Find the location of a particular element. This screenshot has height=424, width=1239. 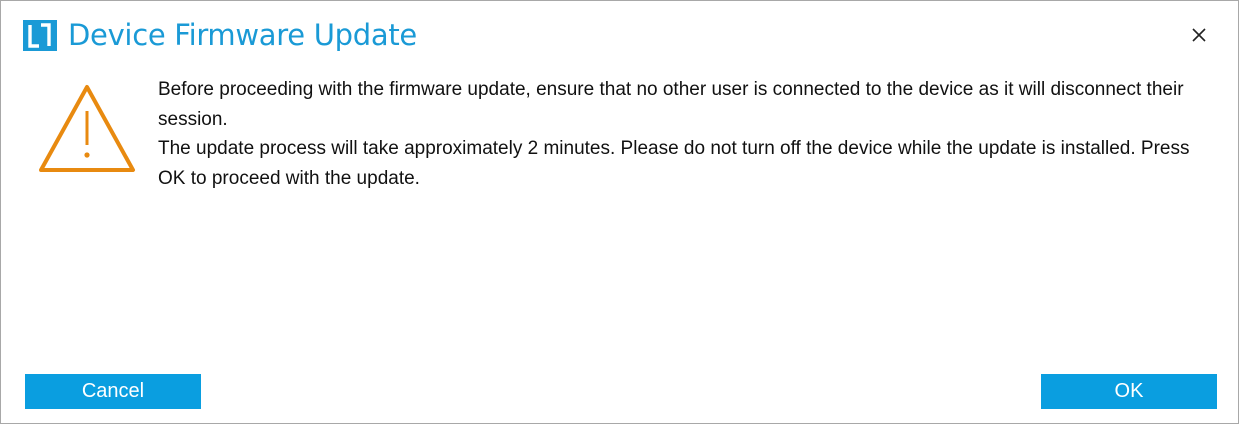

ok-button: OK is located at coordinates (1129, 391).